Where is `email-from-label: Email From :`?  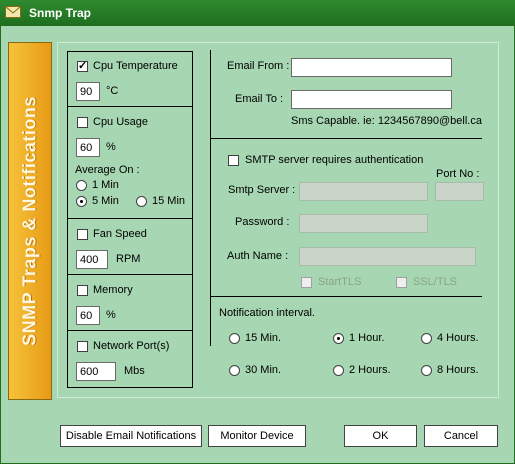 email-from-label: Email From : is located at coordinates (258, 66).